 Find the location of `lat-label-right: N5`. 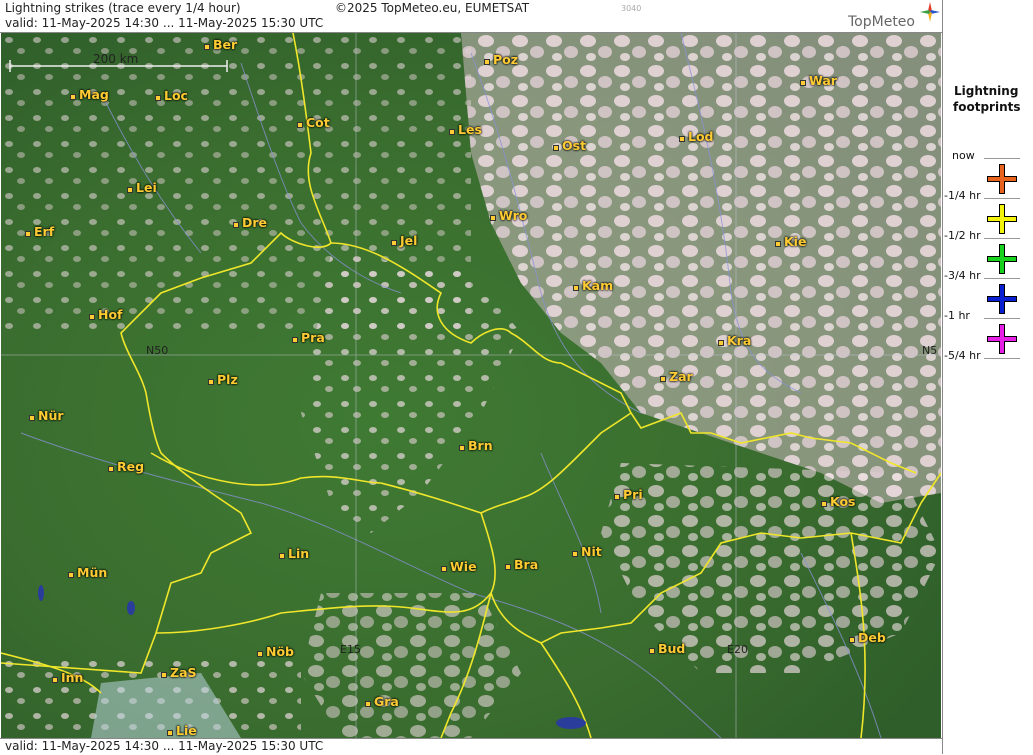

lat-label-right: N5 is located at coordinates (930, 350).